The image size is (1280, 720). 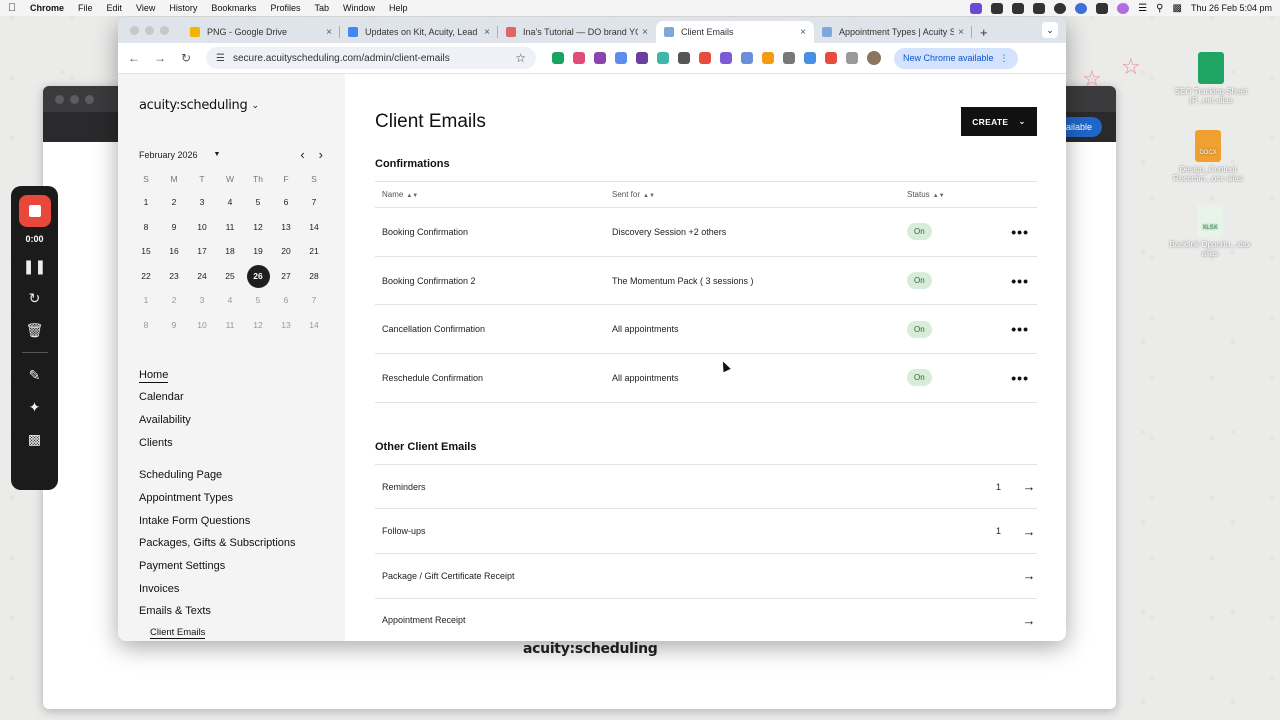 I want to click on screen-mirror-icon, so click(x=976, y=8).